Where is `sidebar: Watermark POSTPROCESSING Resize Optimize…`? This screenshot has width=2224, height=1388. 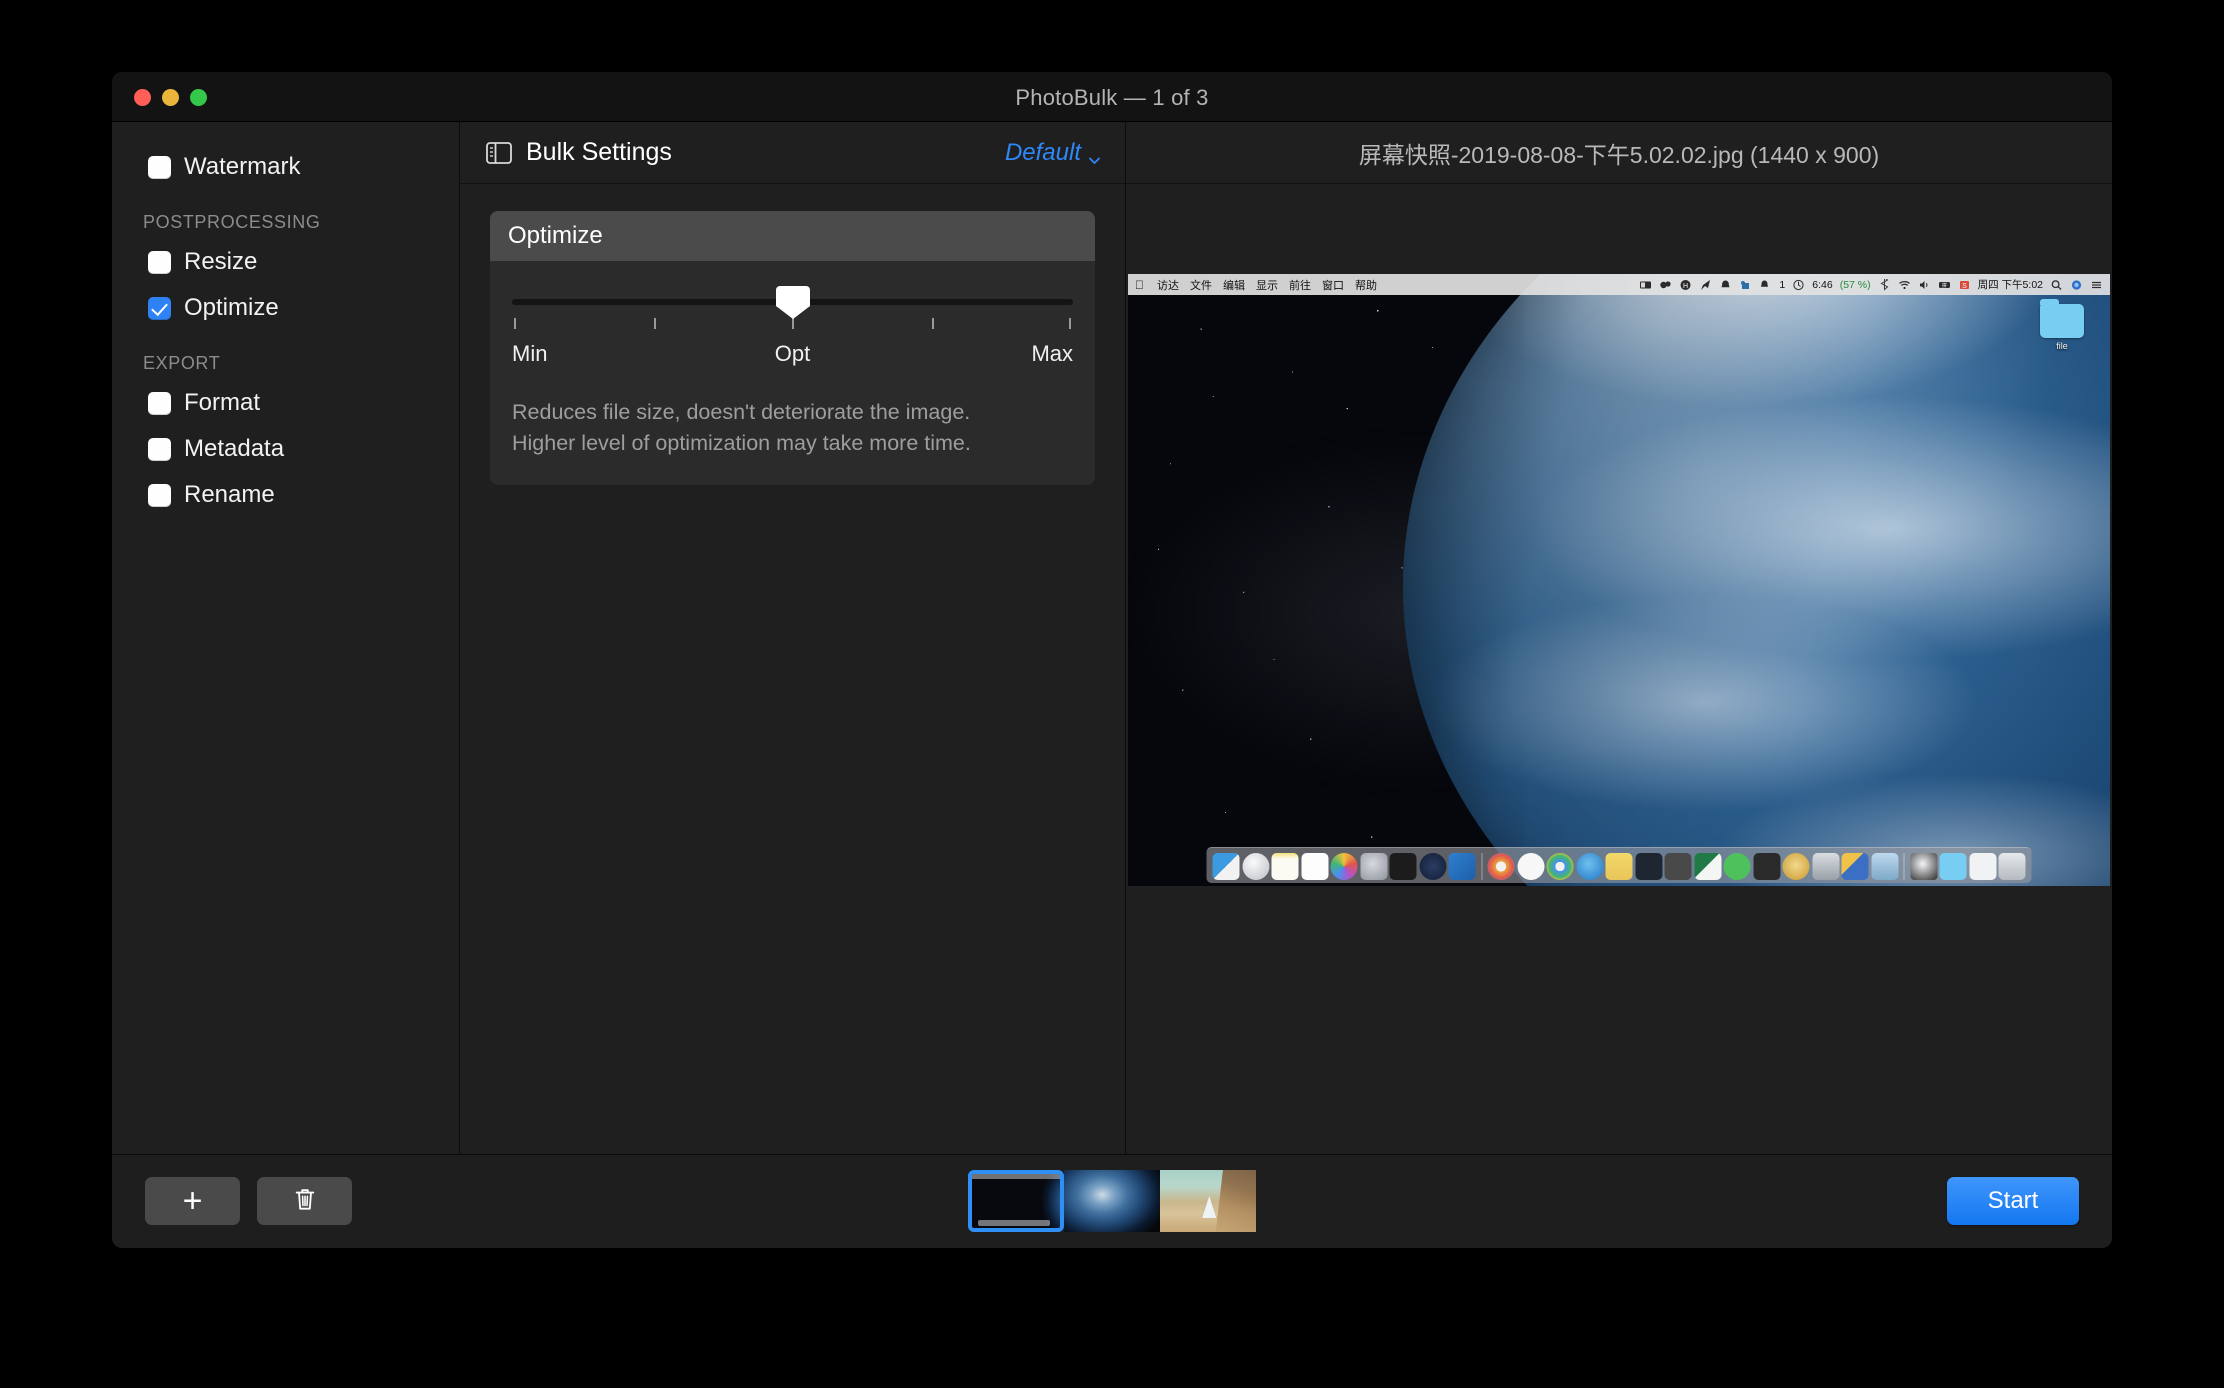
sidebar: Watermark POSTPROCESSING Resize Optimize… is located at coordinates (286, 638).